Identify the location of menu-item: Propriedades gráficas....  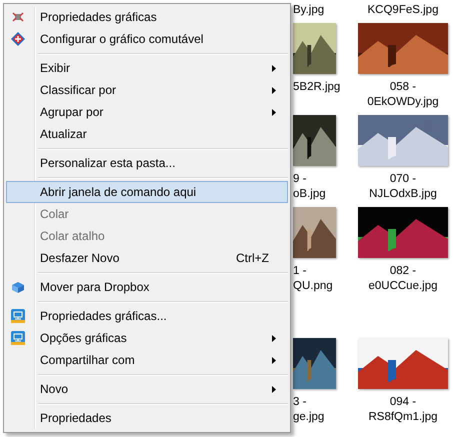
(147, 316).